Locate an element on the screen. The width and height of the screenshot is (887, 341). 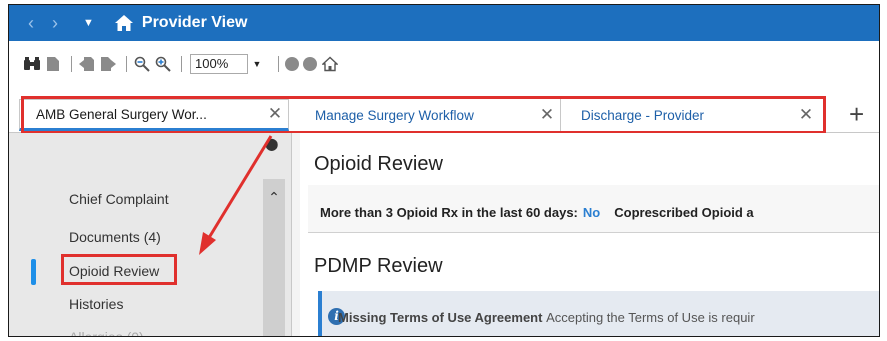
zoom-level-field: 100% is located at coordinates (219, 64).